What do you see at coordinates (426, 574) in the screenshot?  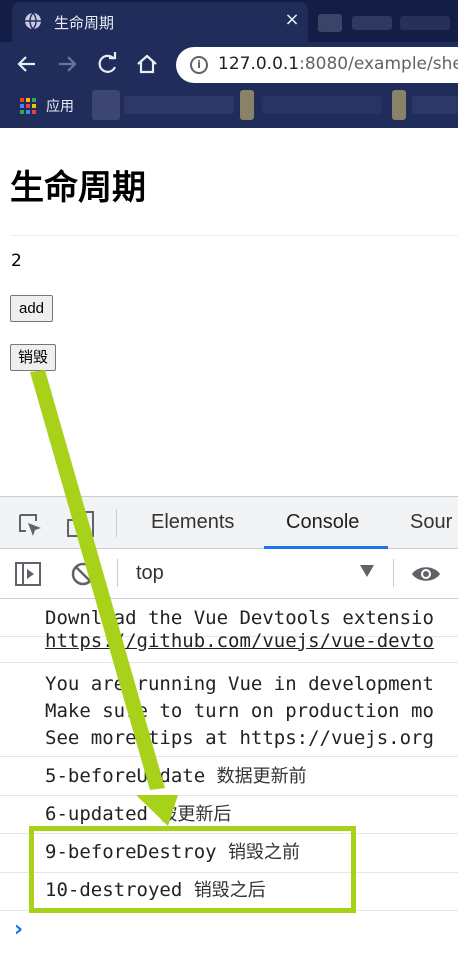 I see `eye-icon` at bounding box center [426, 574].